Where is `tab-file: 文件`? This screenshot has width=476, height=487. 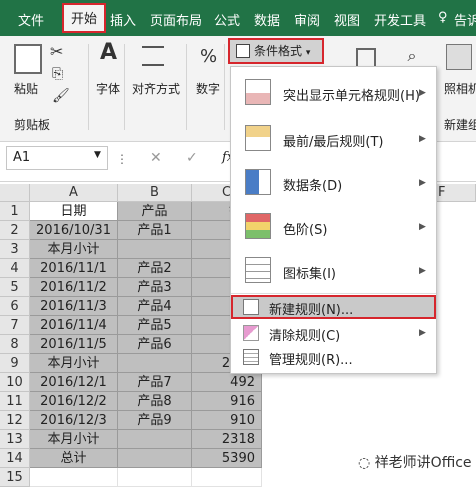 tab-file: 文件 is located at coordinates (31, 19).